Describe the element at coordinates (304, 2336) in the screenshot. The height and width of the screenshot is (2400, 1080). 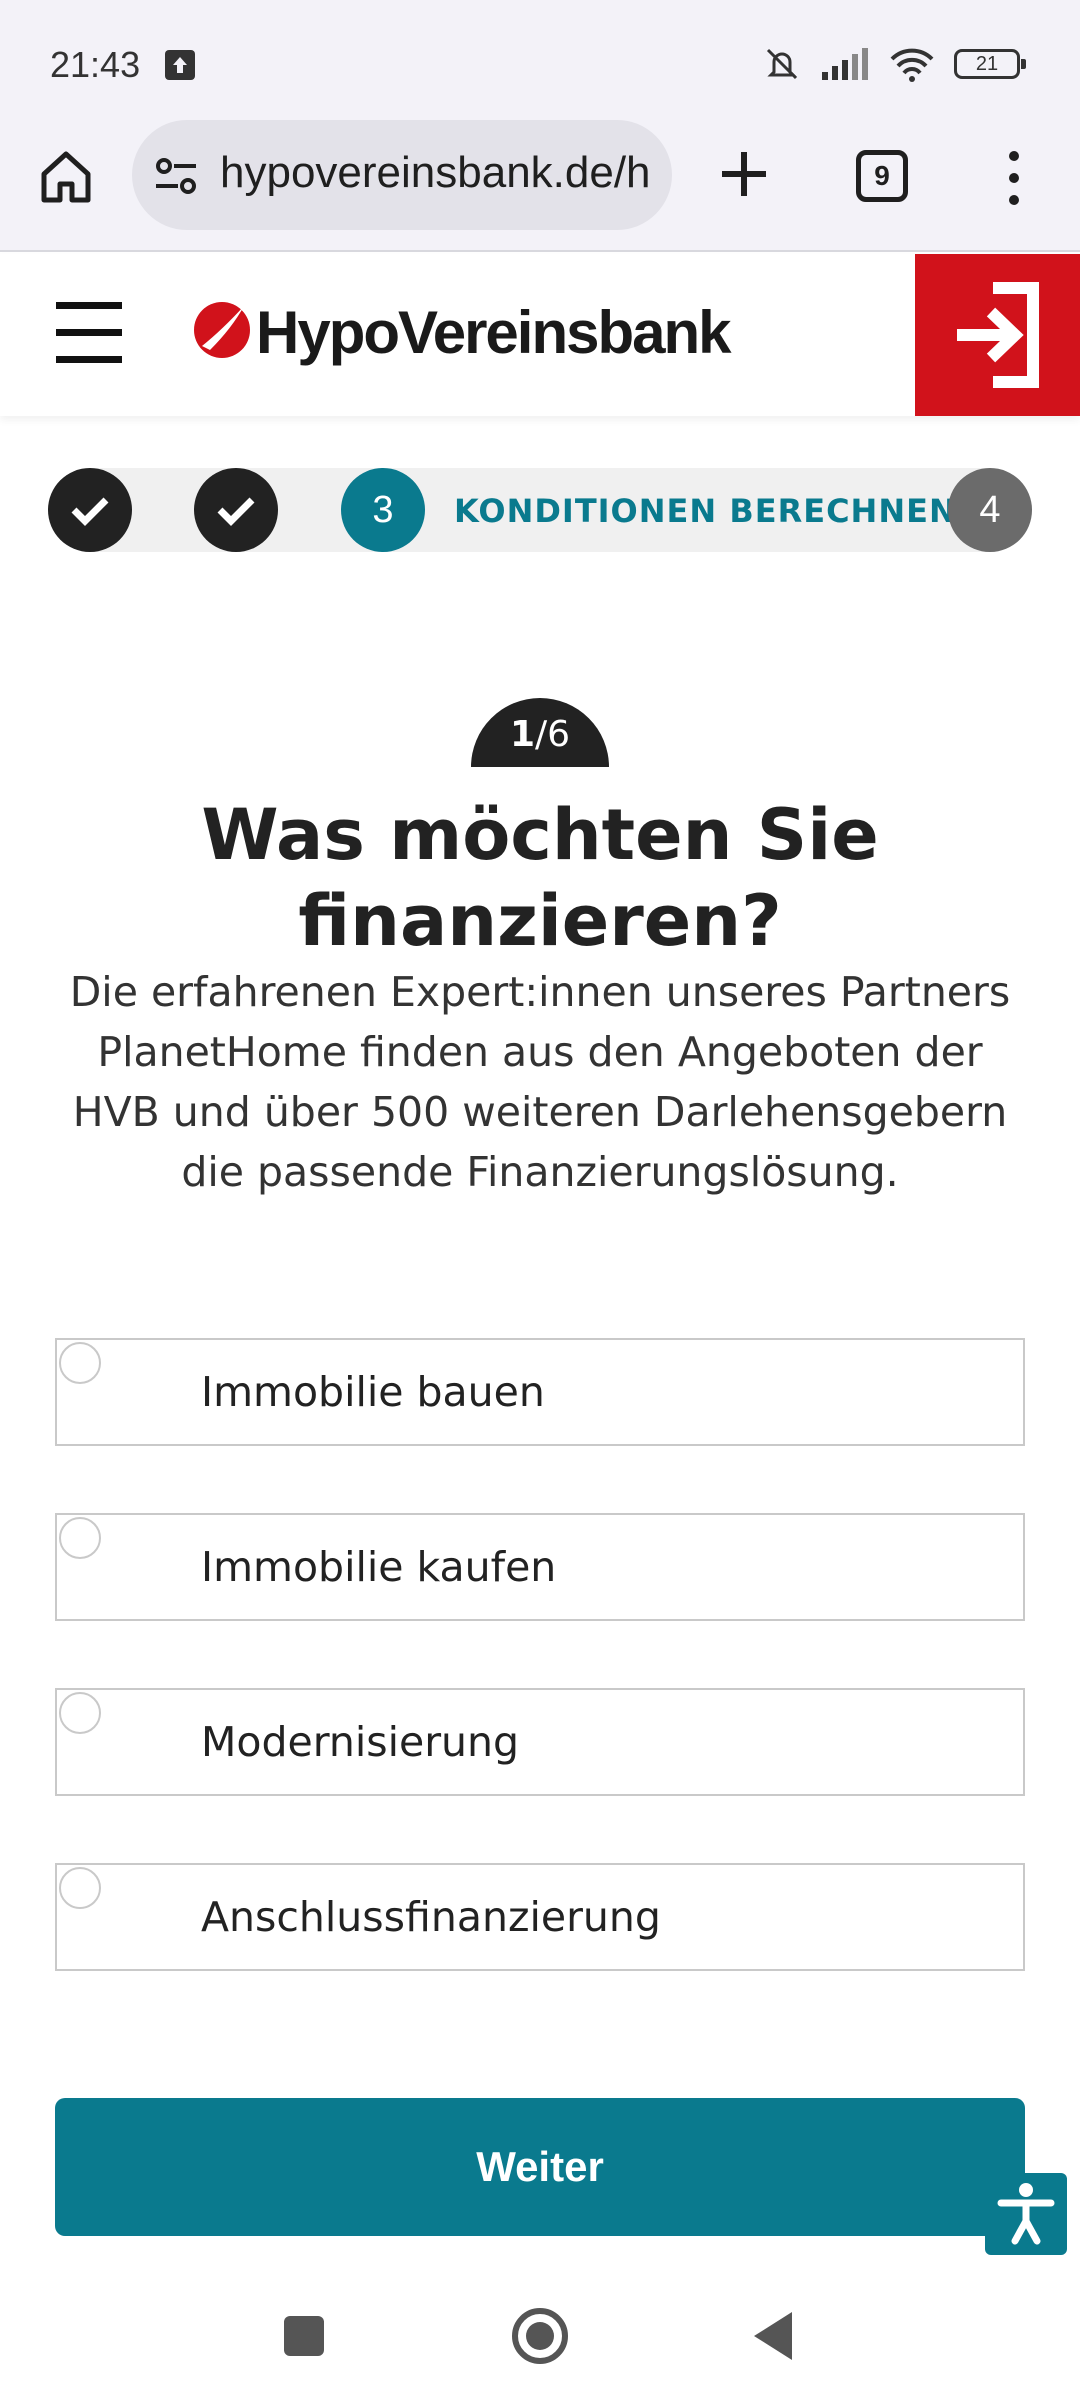
I see `recent-apps-icon` at that location.